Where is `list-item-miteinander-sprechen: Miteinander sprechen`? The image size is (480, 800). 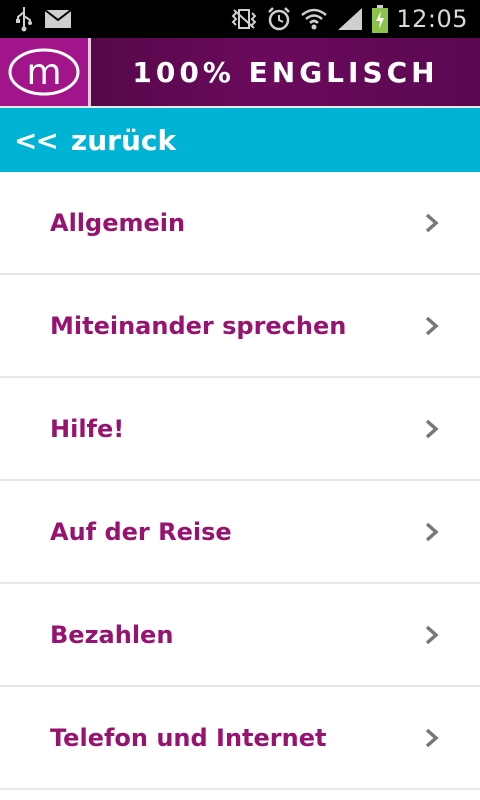
list-item-miteinander-sprechen: Miteinander sprechen is located at coordinates (240, 326).